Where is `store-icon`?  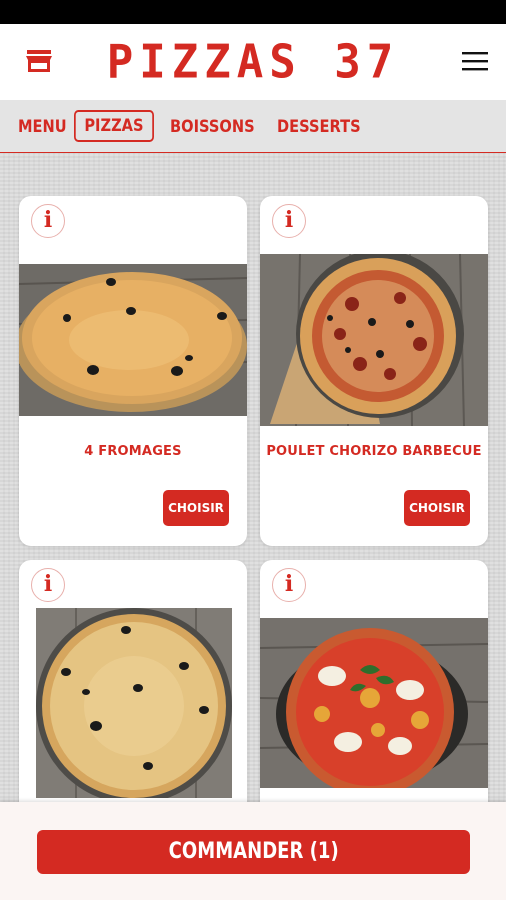
store-icon is located at coordinates (39, 61).